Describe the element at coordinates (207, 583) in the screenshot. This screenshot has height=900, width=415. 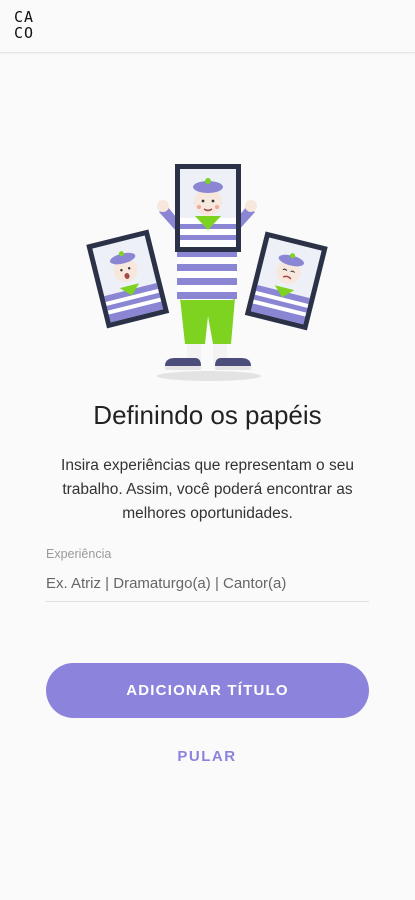
I see `experience-input` at that location.